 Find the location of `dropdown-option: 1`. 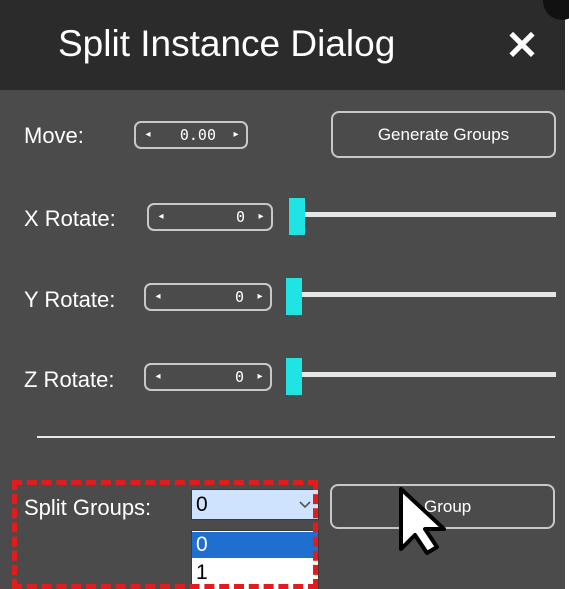

dropdown-option: 1 is located at coordinates (255, 573).